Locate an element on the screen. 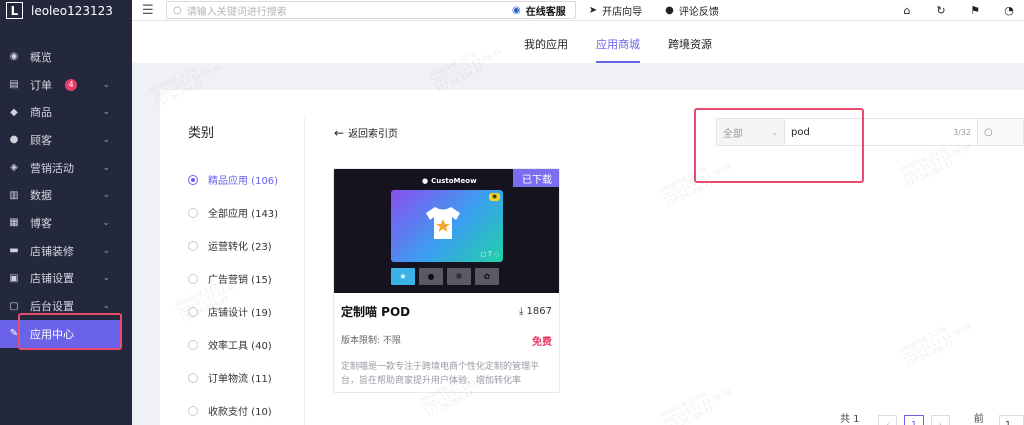  app-price: 免费 is located at coordinates (542, 342).